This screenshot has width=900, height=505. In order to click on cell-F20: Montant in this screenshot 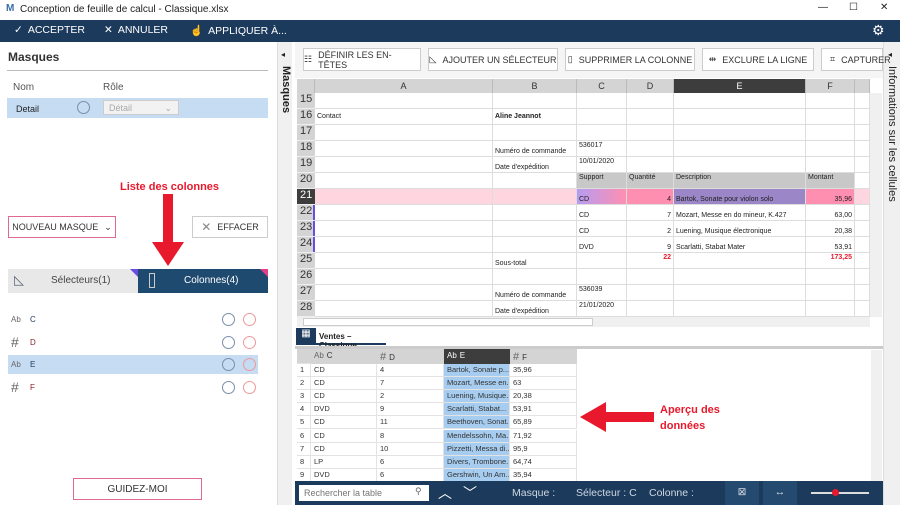, I will do `click(830, 181)`.